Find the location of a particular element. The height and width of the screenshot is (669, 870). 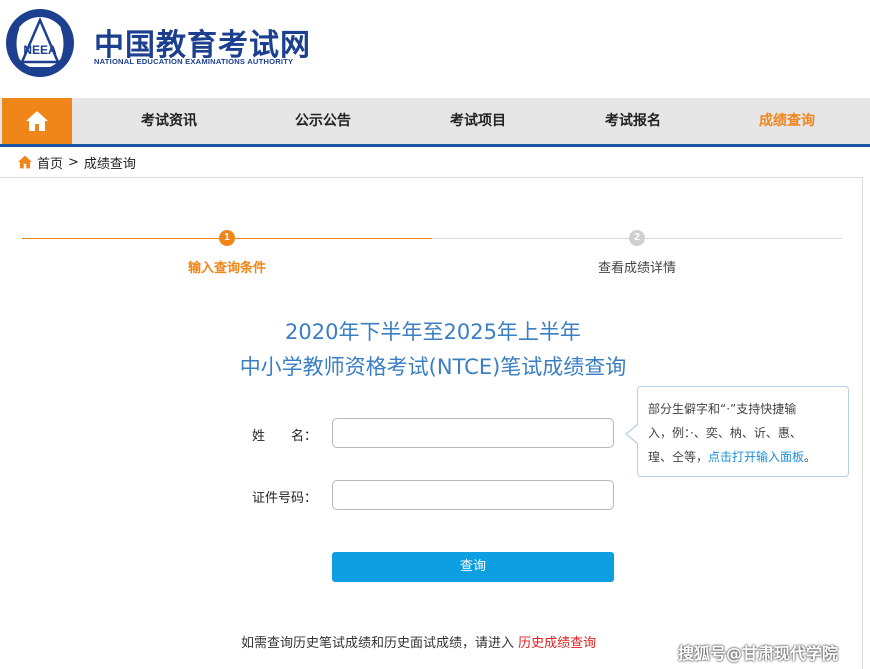

tooltip-line-3: 瑝、仝等，点击打开输入面板。 is located at coordinates (744, 457).